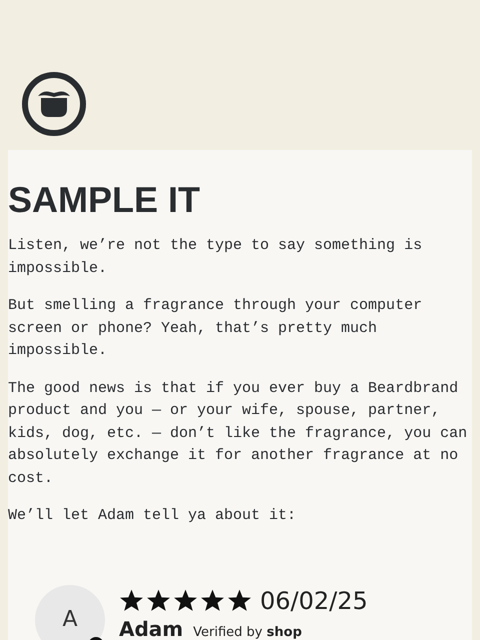 Image resolution: width=480 pixels, height=640 pixels. What do you see at coordinates (314, 600) in the screenshot?
I see `review-date: 06/02/25` at bounding box center [314, 600].